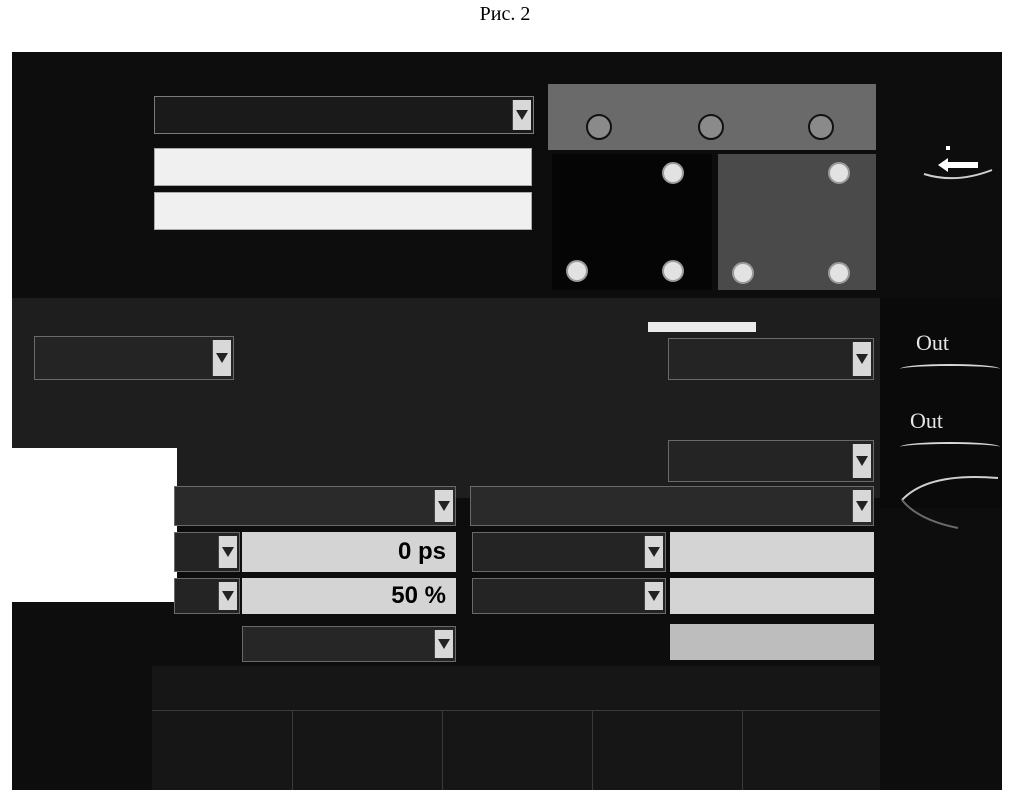  Describe the element at coordinates (772, 552) in the screenshot. I see `amplitude-field` at that location.